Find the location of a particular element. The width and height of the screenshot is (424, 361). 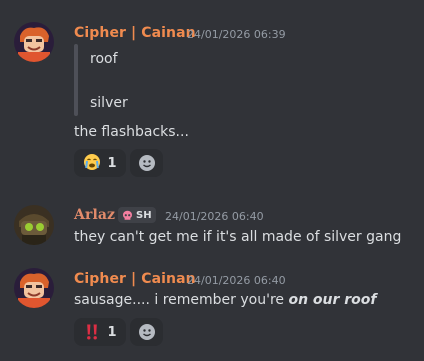

server-tag-label: SH is located at coordinates (144, 215).